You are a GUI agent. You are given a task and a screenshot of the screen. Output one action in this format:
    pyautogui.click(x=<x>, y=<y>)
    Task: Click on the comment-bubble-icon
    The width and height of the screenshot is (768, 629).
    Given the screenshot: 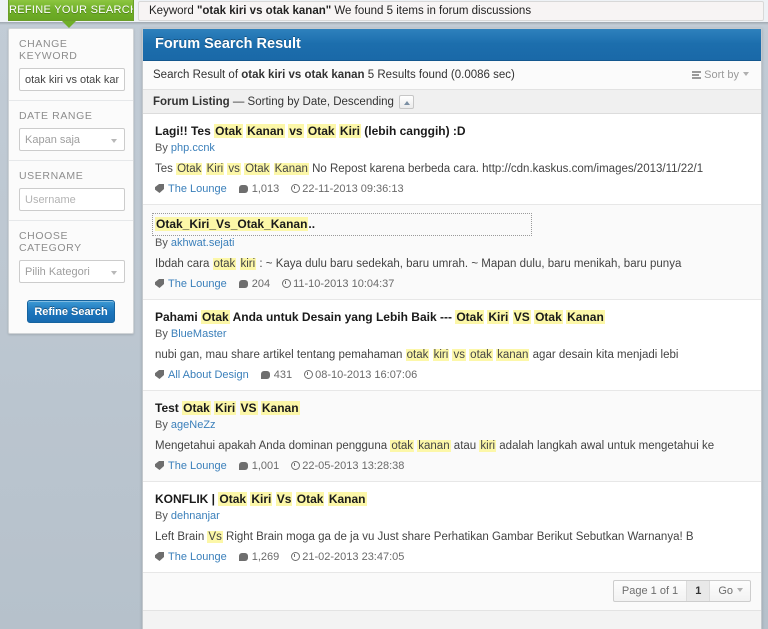 What is the action you would take?
    pyautogui.click(x=243, y=284)
    